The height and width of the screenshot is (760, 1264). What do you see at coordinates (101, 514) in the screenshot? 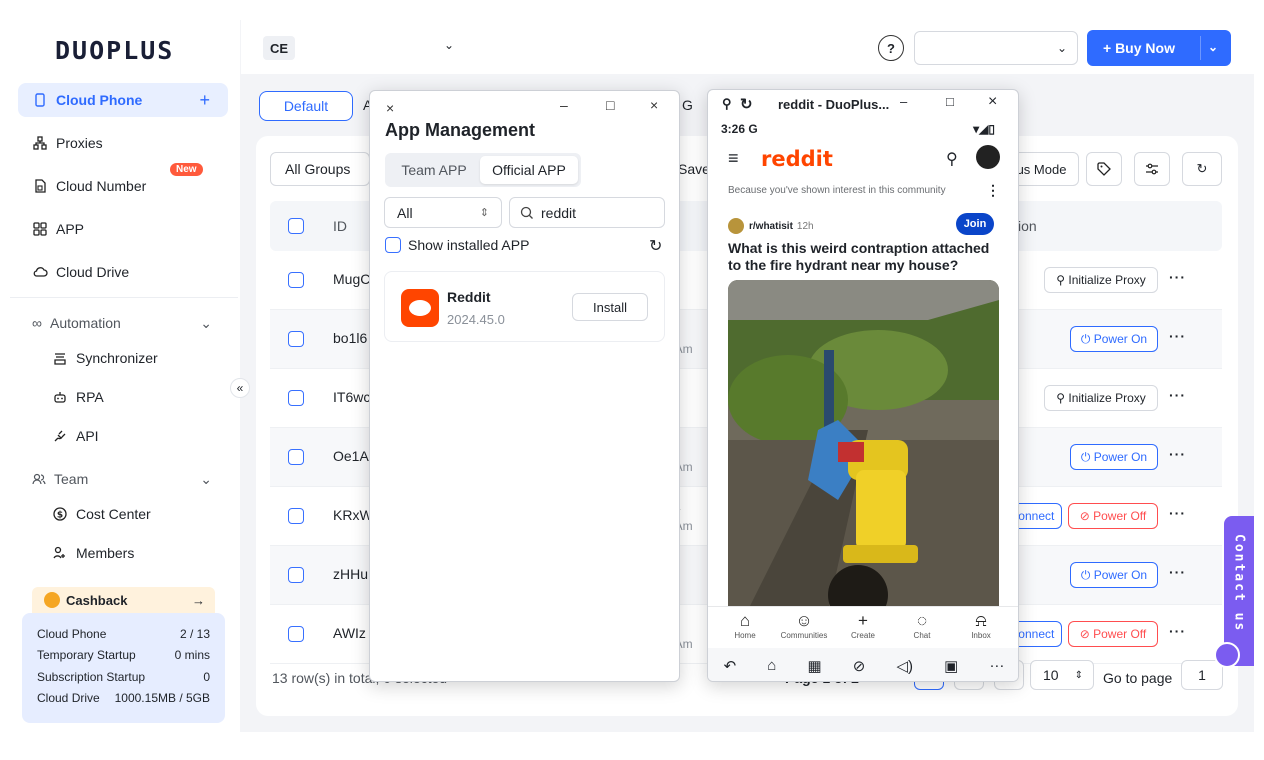
I see `sidebar-item-cost-center: $ Cost Center` at bounding box center [101, 514].